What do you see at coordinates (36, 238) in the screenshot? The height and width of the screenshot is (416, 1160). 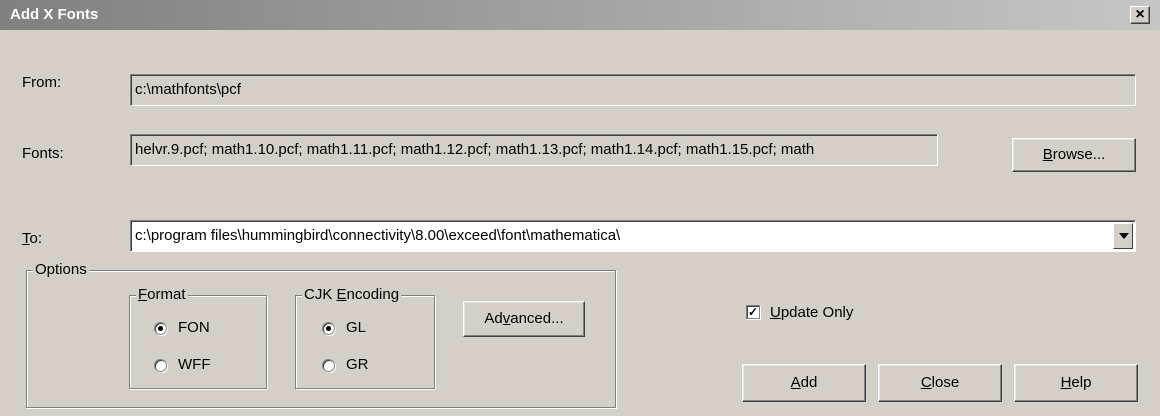 I see `to-label-post: o:` at bounding box center [36, 238].